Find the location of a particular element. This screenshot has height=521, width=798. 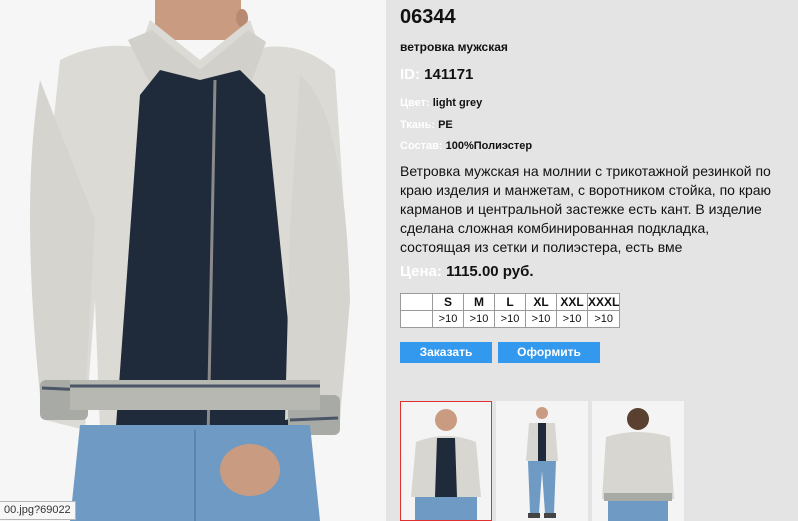

thumbnail-front-closeup is located at coordinates (446, 461).